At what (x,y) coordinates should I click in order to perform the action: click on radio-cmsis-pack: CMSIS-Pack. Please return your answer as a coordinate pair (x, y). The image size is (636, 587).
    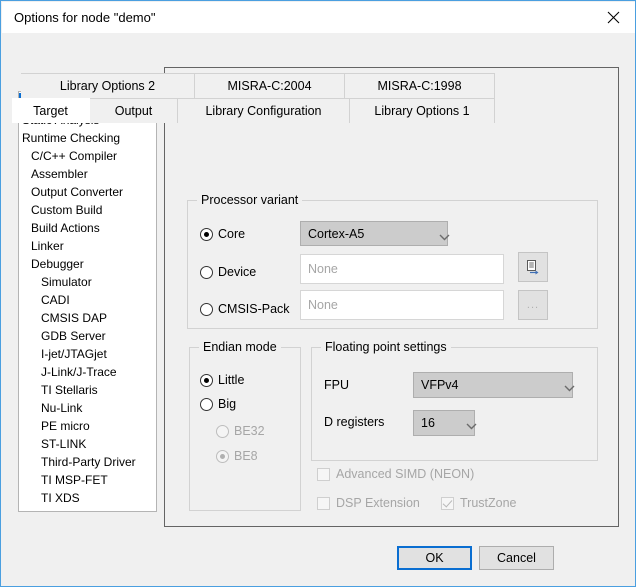
    Looking at the image, I should click on (245, 309).